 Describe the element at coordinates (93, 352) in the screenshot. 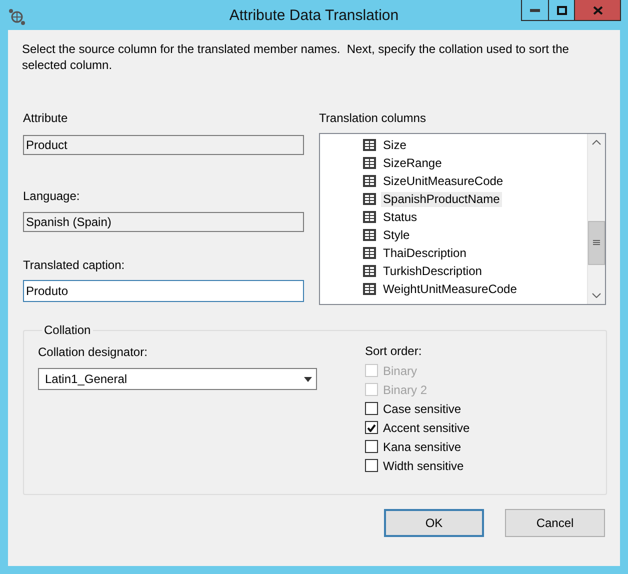

I see `field-label: Collation designator:` at that location.